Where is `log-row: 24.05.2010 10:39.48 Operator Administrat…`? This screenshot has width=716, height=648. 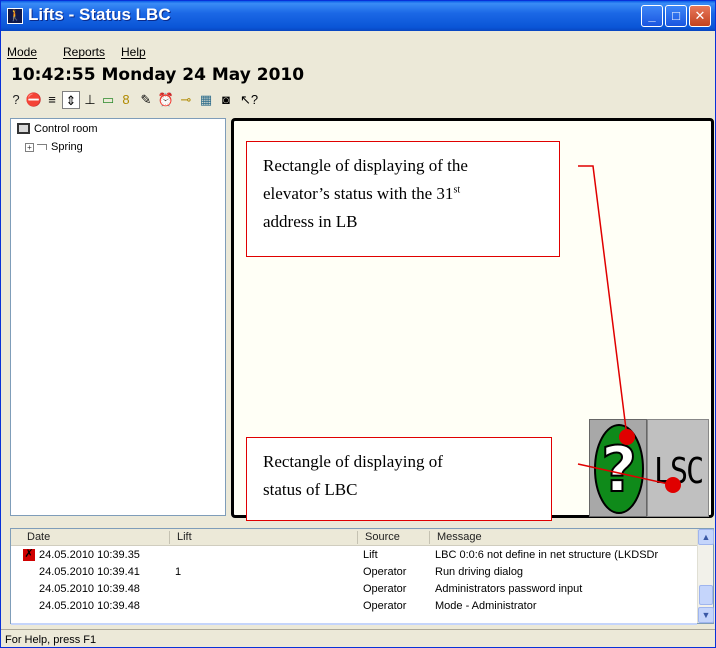 log-row: 24.05.2010 10:39.48 Operator Administrat… is located at coordinates (354, 589).